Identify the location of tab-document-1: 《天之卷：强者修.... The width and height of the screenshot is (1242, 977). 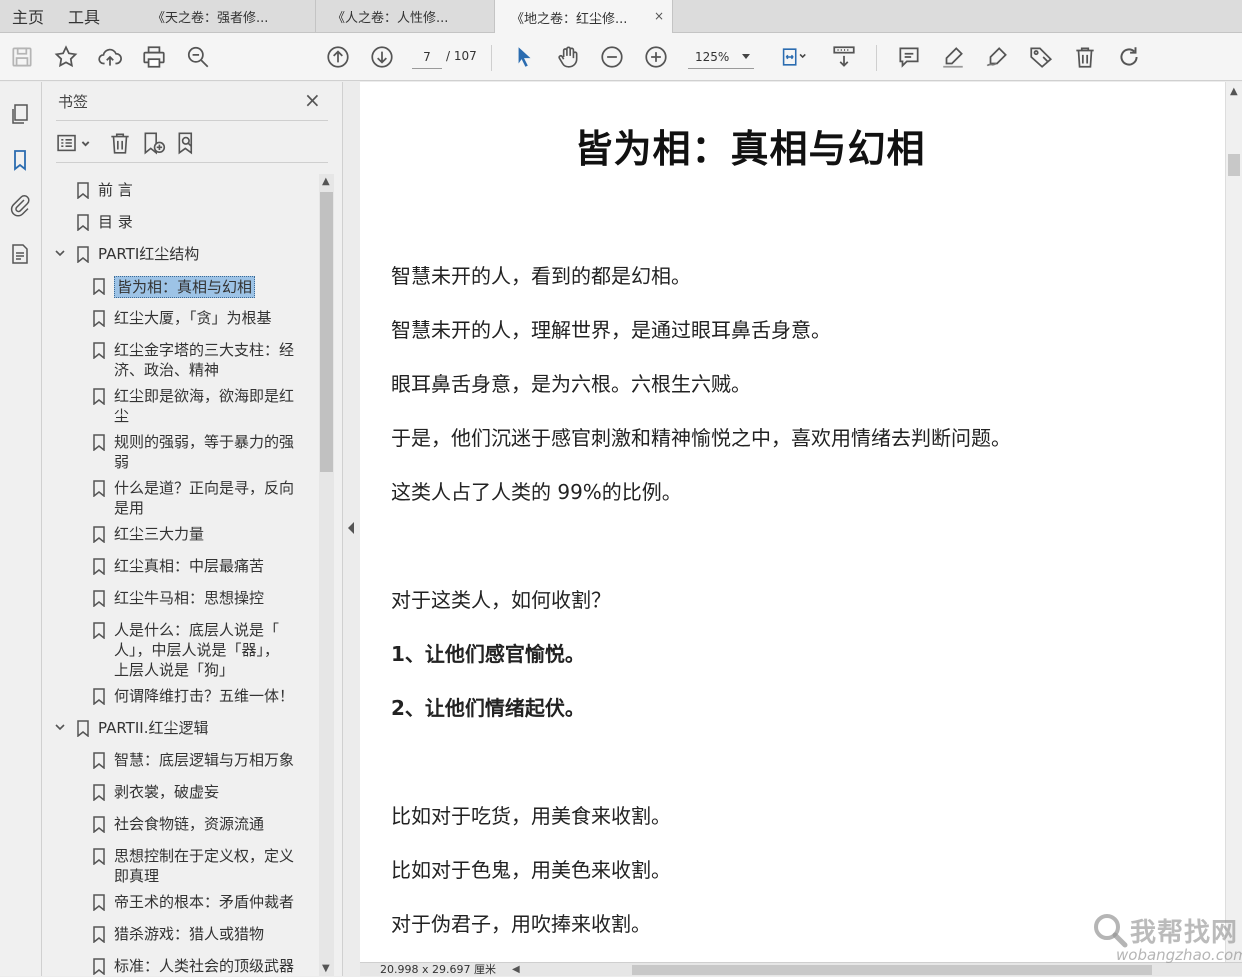
(226, 16).